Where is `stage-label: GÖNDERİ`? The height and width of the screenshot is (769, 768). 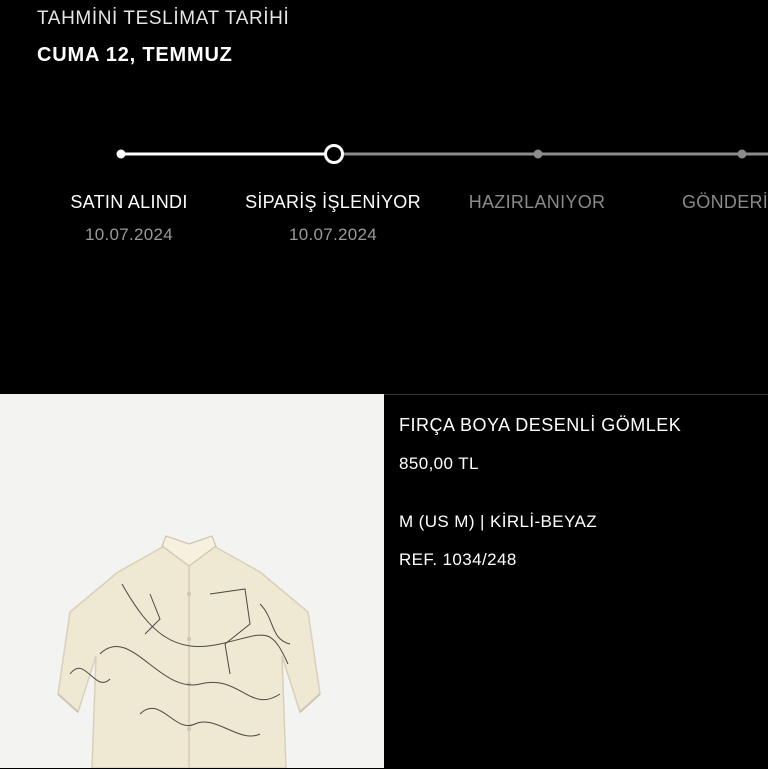
stage-label: GÖNDERİ is located at coordinates (725, 202).